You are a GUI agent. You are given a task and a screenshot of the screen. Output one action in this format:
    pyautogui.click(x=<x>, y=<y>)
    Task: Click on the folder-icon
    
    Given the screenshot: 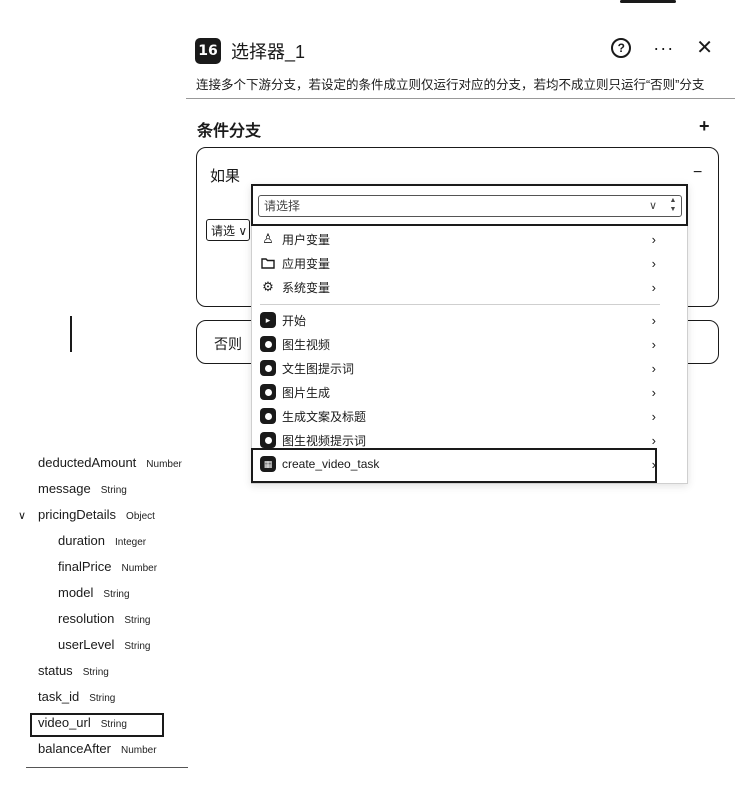 What is the action you would take?
    pyautogui.click(x=268, y=263)
    